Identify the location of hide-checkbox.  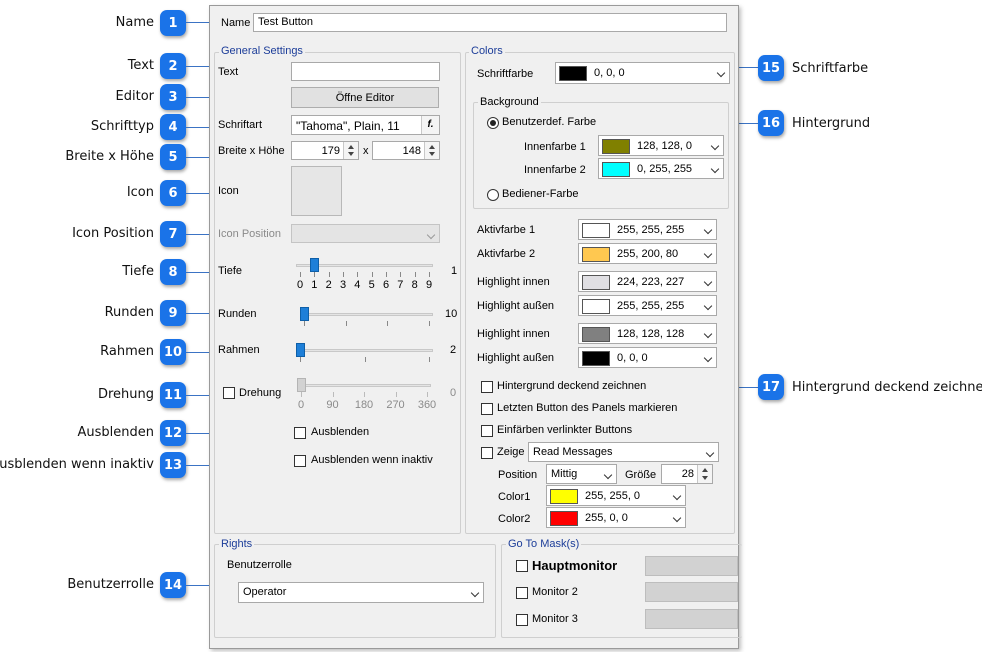
(300, 433).